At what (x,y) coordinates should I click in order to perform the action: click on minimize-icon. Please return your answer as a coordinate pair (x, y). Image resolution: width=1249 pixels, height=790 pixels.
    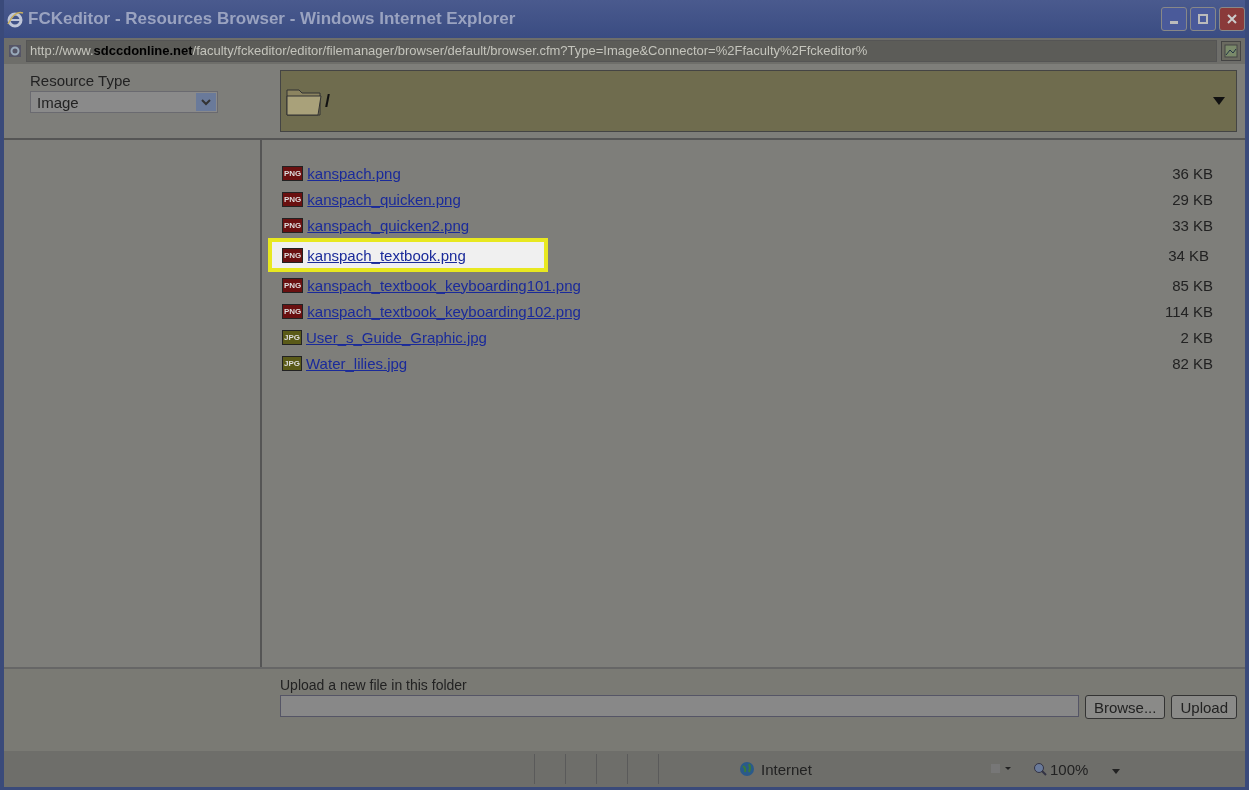
    Looking at the image, I should click on (1174, 22).